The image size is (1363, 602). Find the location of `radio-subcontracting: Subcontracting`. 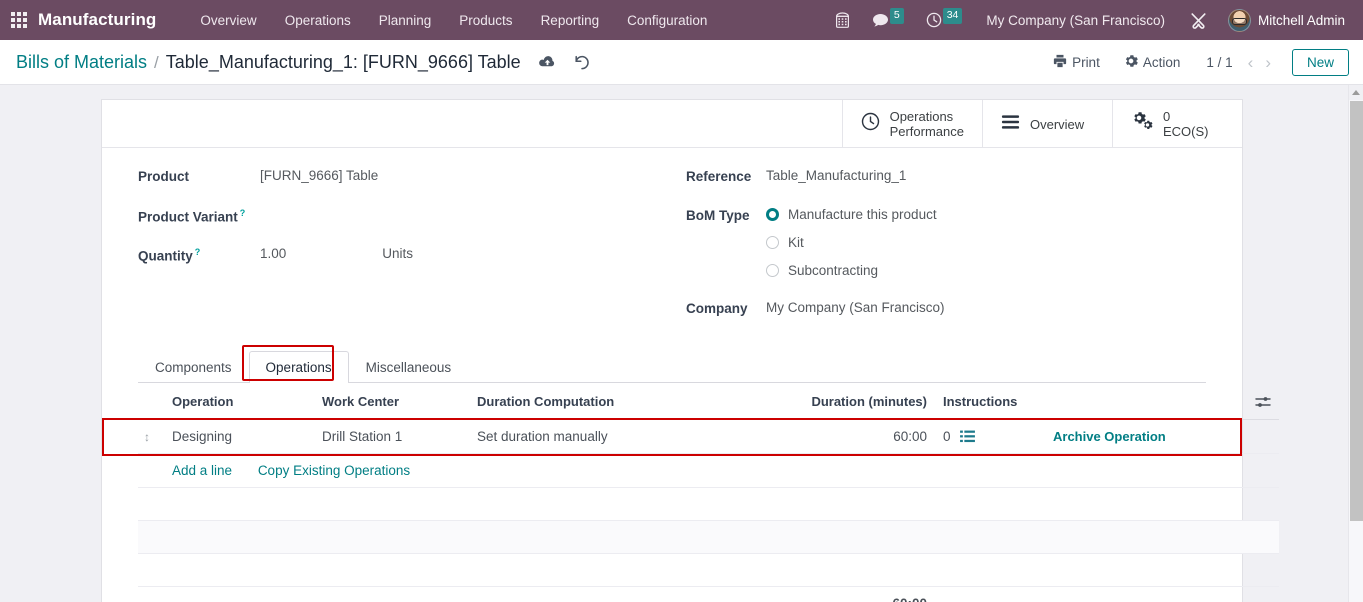

radio-subcontracting: Subcontracting is located at coordinates (851, 270).